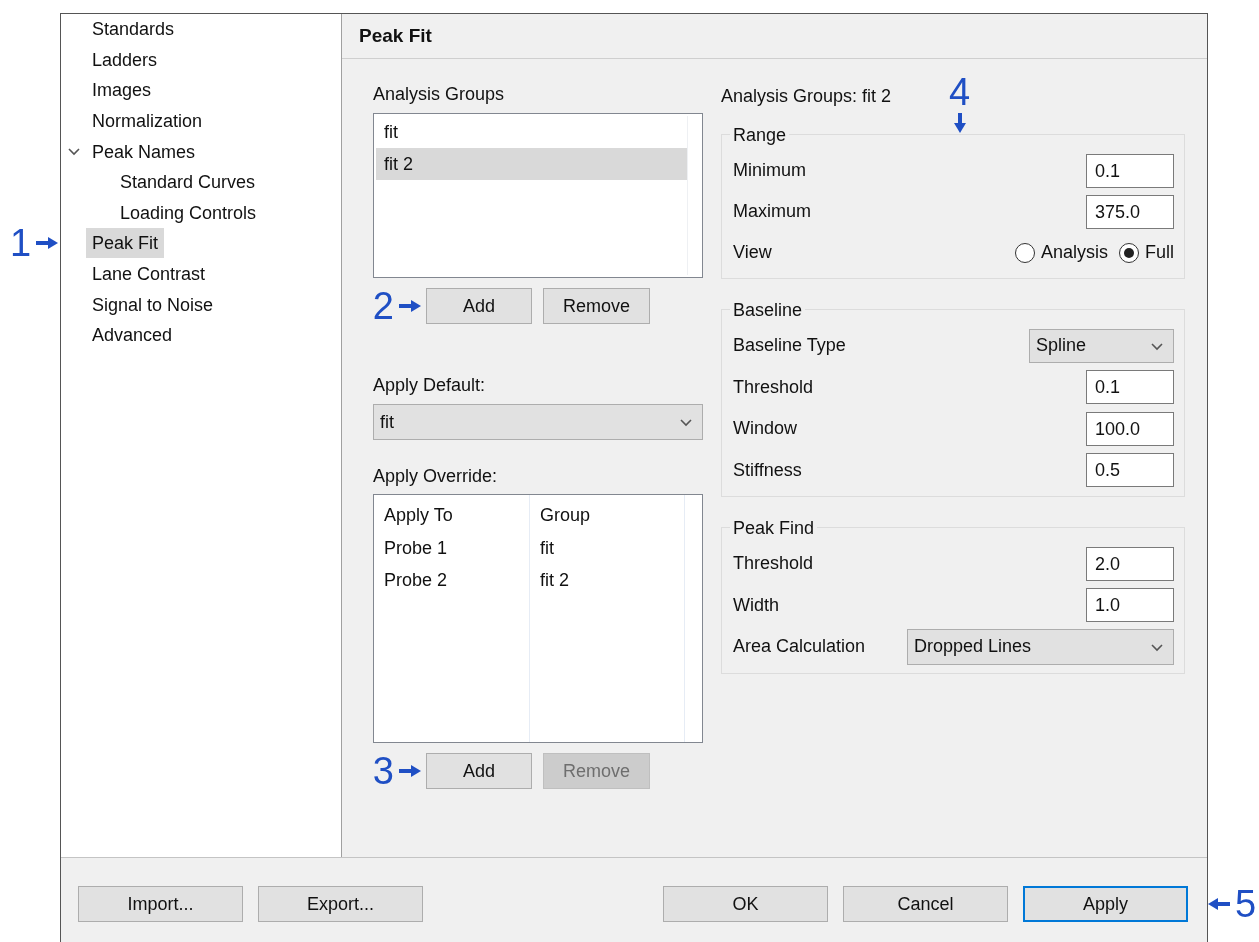 The width and height of the screenshot is (1259, 942). Describe the element at coordinates (1074, 252) in the screenshot. I see `radio-label: Analysis` at that location.